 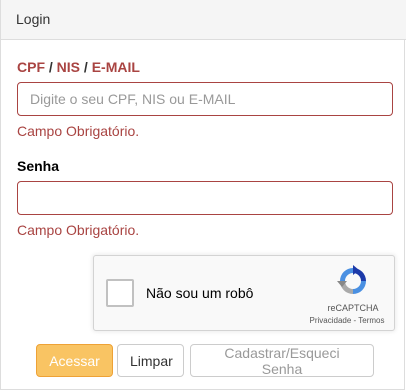 I want to click on cpf-label-nis: NIS, so click(x=68, y=67).